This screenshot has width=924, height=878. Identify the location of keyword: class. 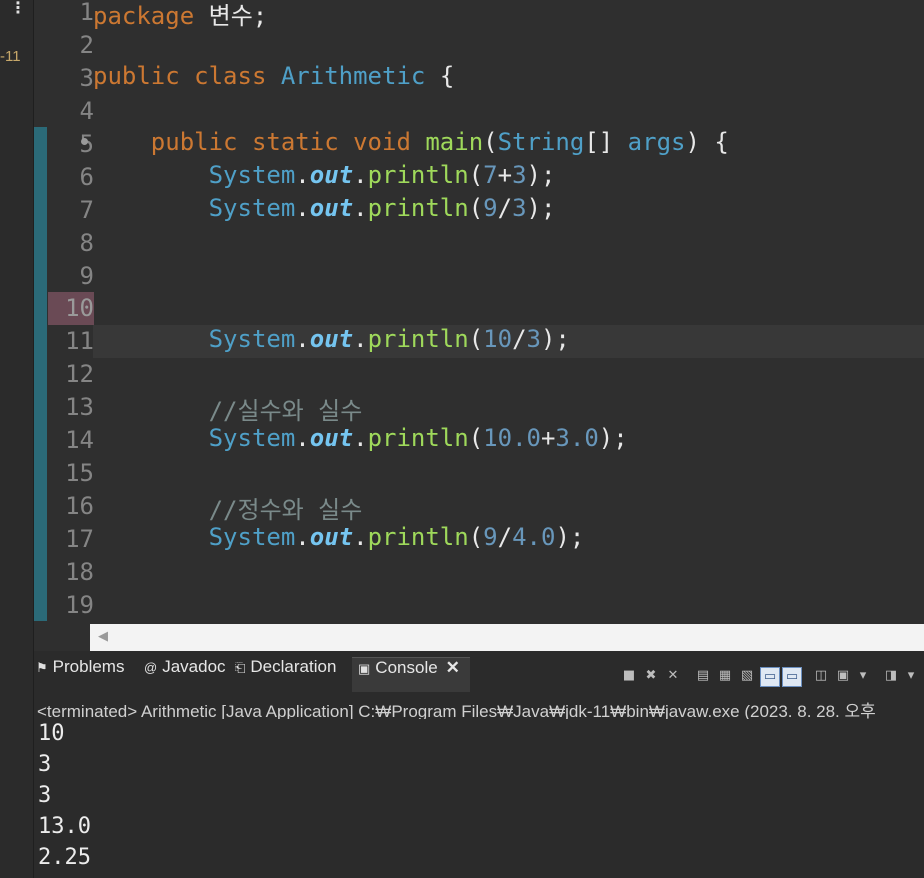
(230, 76).